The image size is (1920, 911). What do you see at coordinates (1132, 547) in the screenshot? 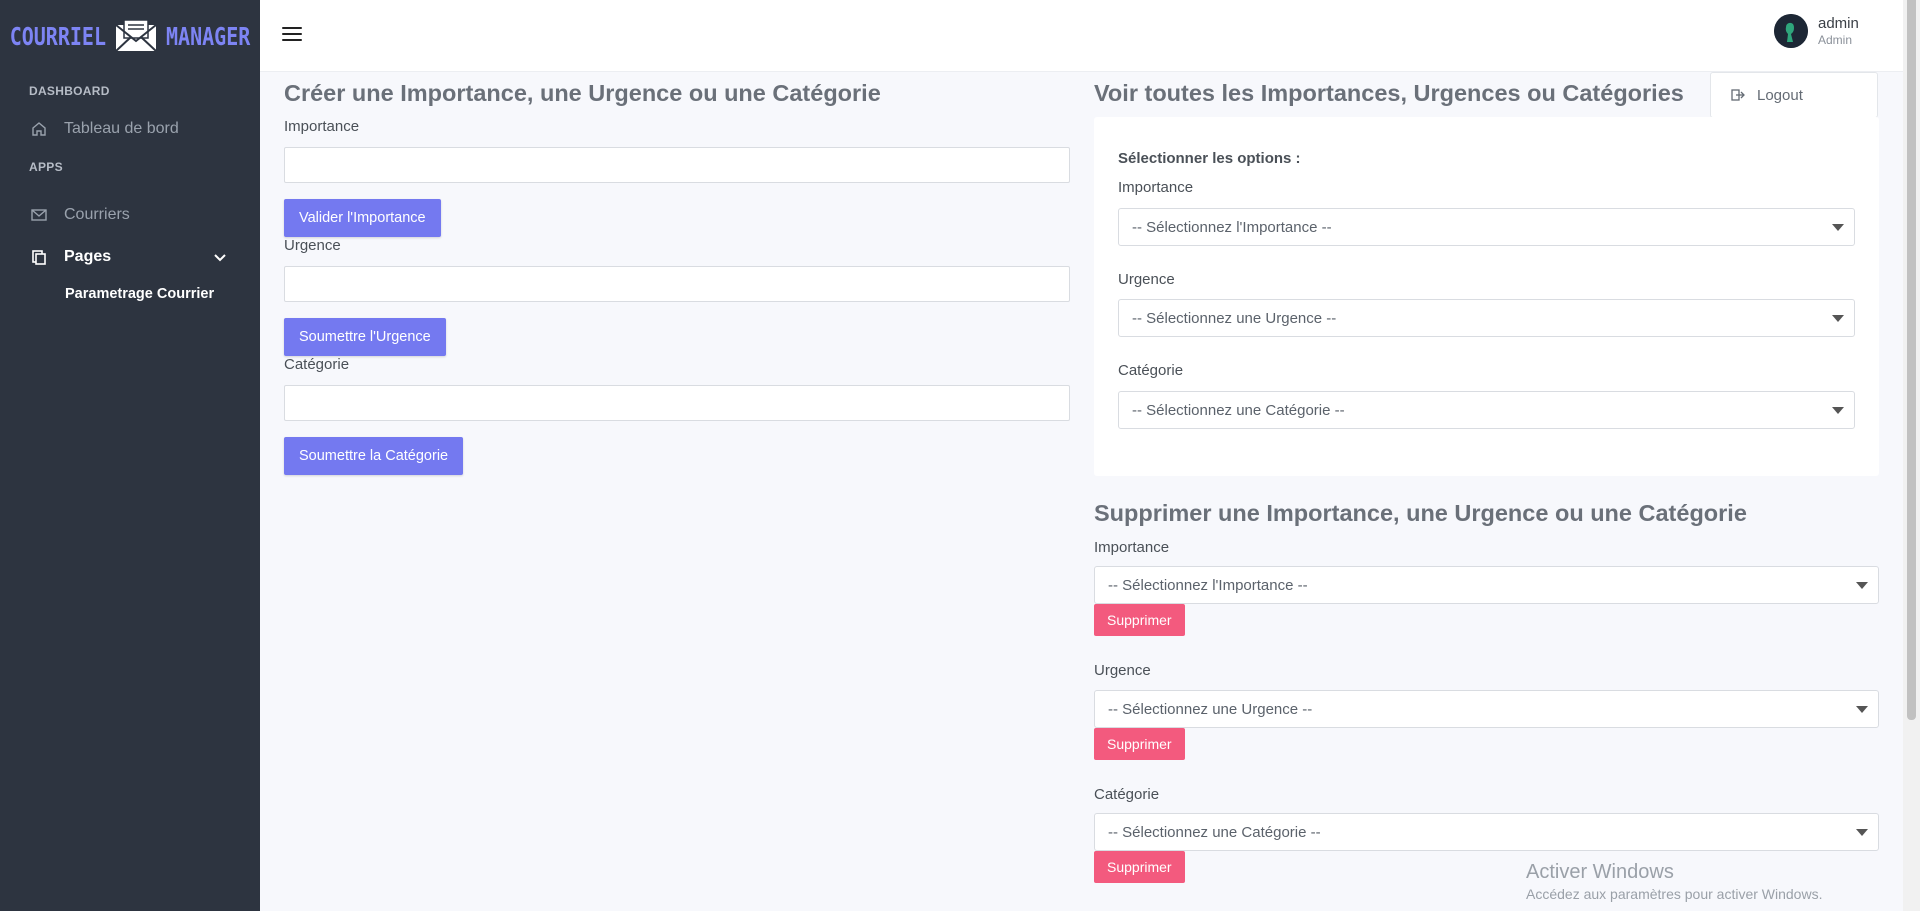
I see `delete-importance-label: Importance` at bounding box center [1132, 547].